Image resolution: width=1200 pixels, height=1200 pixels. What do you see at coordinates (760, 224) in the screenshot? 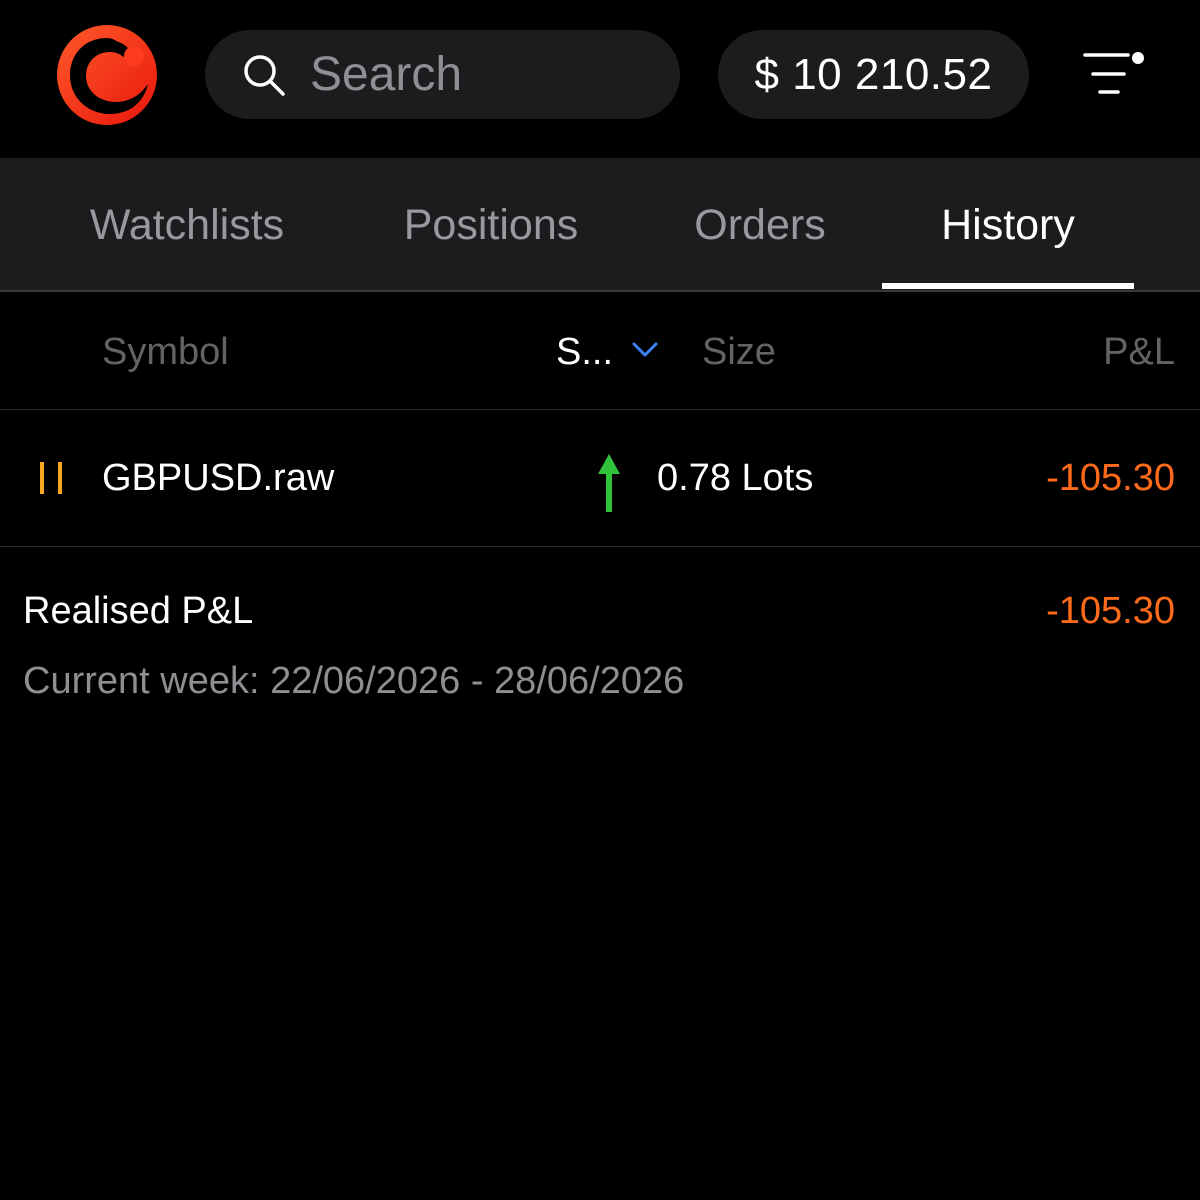
I see `tab-orders: Orders` at bounding box center [760, 224].